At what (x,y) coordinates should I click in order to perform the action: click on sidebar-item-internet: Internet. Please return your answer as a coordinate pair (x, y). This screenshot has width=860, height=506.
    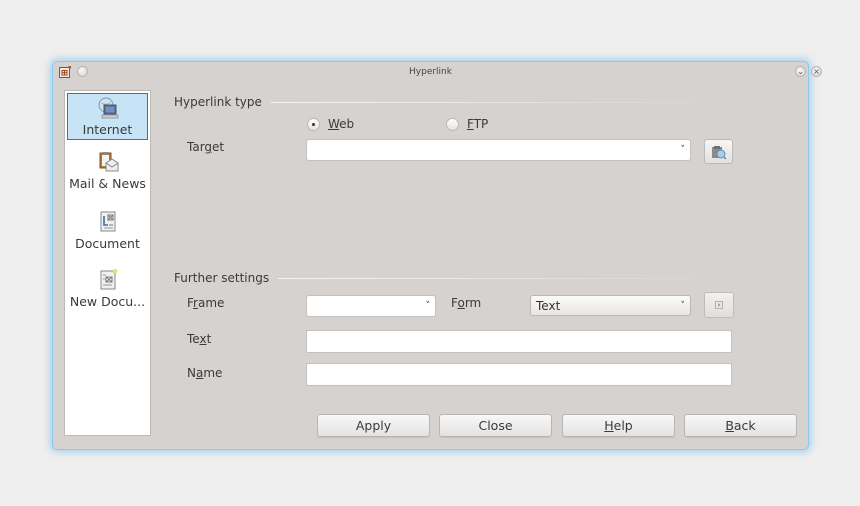
    Looking at the image, I should click on (107, 116).